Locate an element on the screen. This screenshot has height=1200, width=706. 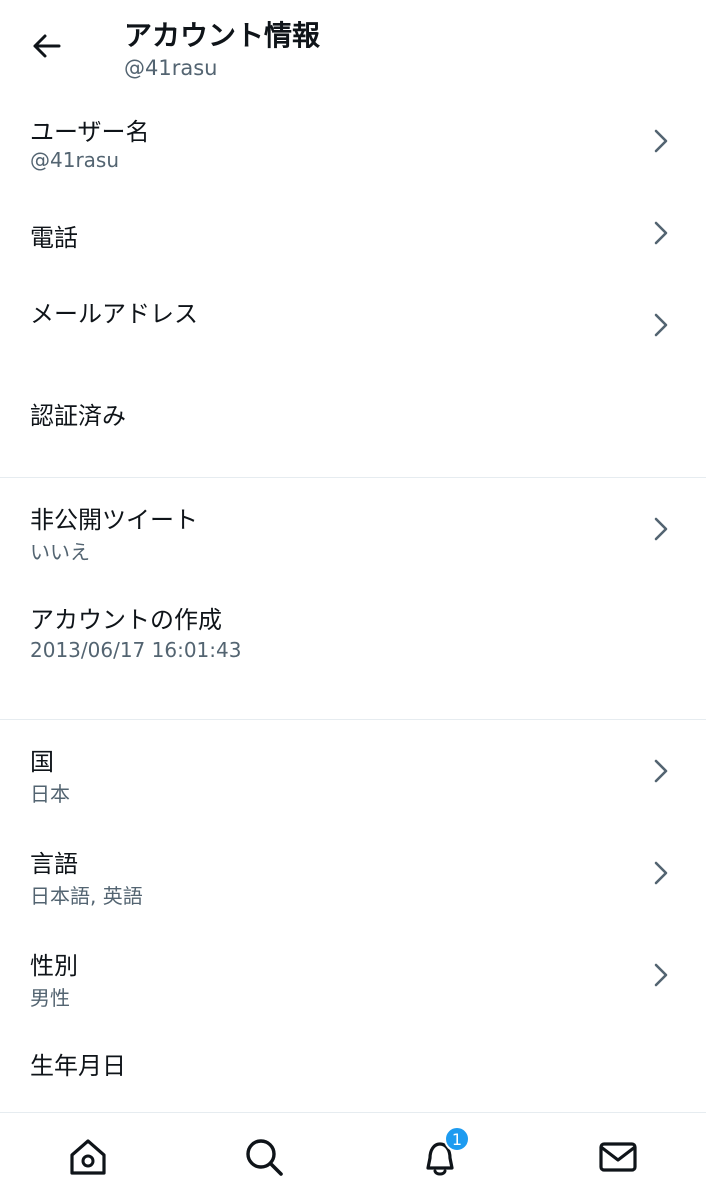
row-account-created: アカウントの作成 2013/06/17 16:01:43 is located at coordinates (353, 632).